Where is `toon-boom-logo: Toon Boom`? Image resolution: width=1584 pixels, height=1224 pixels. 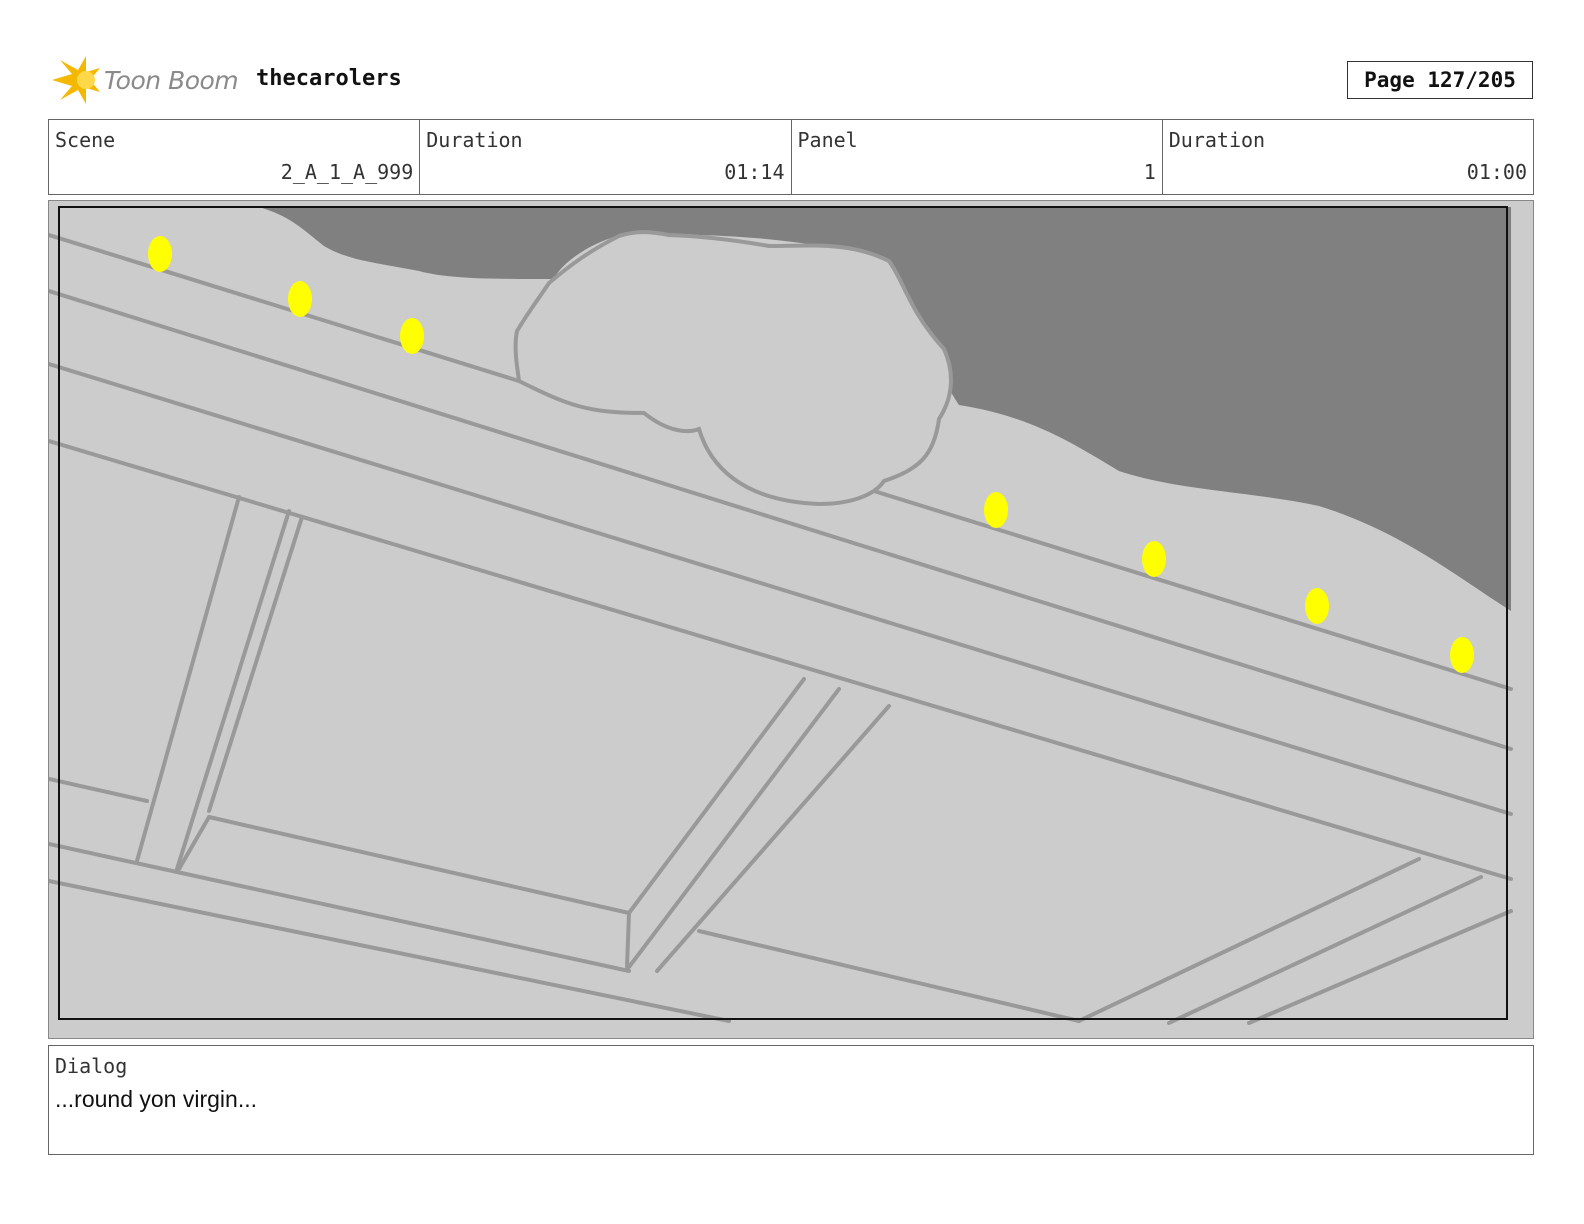 toon-boom-logo: Toon Boom is located at coordinates (150, 80).